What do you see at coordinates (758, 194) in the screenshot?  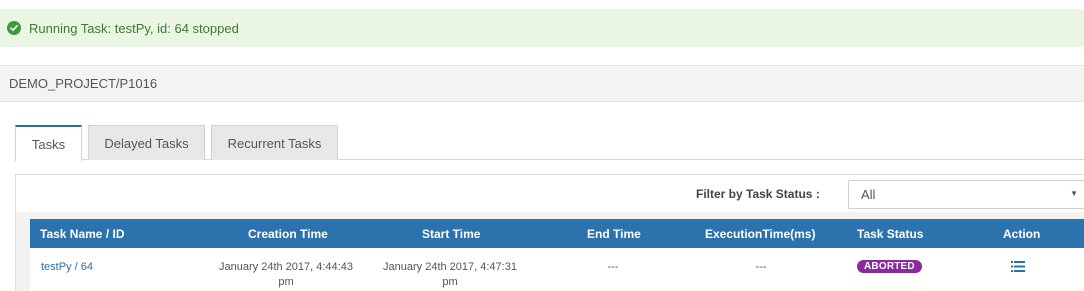 I see `filter-label: Filter by Task Status :` at bounding box center [758, 194].